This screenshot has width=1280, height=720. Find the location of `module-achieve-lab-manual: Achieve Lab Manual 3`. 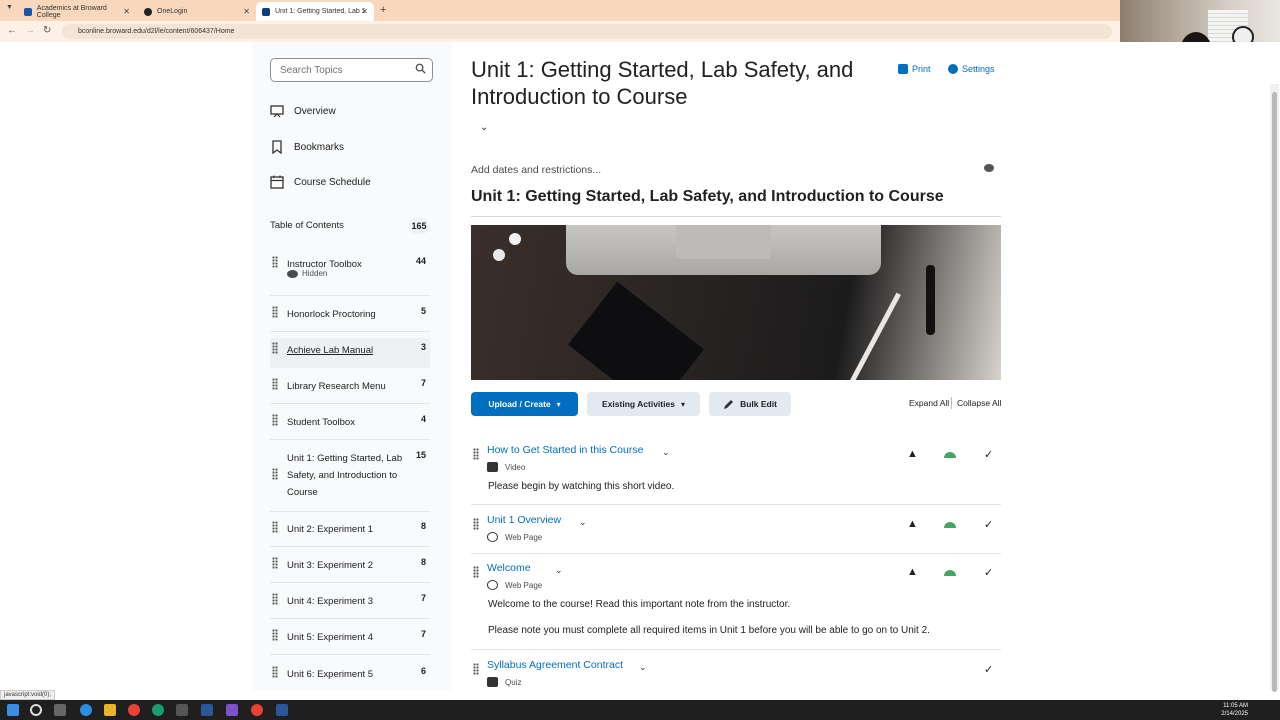

module-achieve-lab-manual: Achieve Lab Manual 3 is located at coordinates (350, 353).